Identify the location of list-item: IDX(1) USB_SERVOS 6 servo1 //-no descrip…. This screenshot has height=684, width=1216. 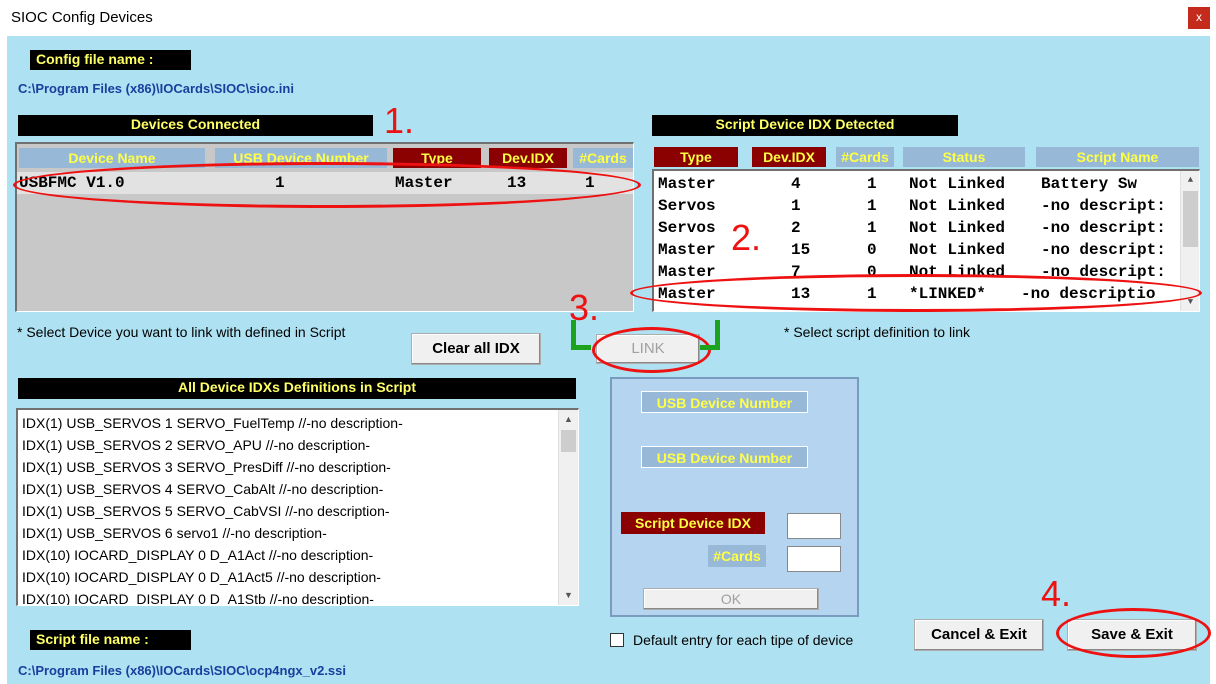
(174, 533).